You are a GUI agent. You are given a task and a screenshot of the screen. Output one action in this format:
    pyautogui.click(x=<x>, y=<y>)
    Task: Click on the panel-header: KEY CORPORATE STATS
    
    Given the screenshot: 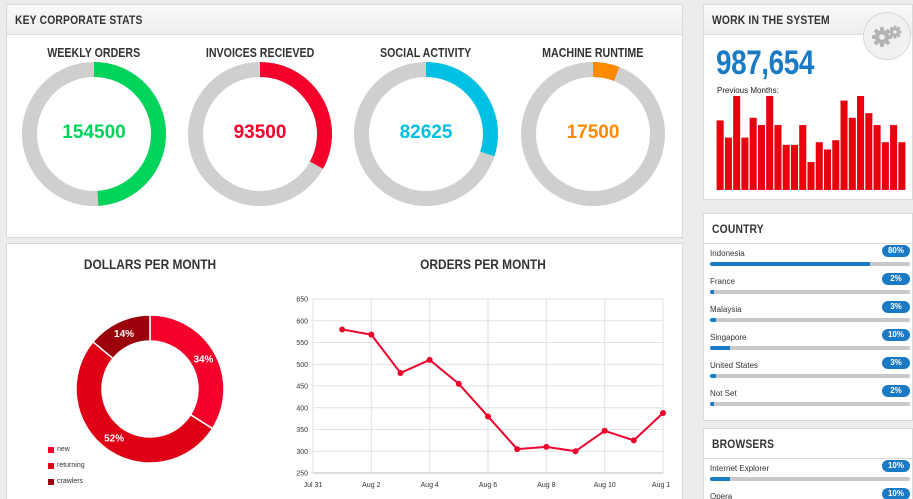 What is the action you would take?
    pyautogui.click(x=344, y=20)
    